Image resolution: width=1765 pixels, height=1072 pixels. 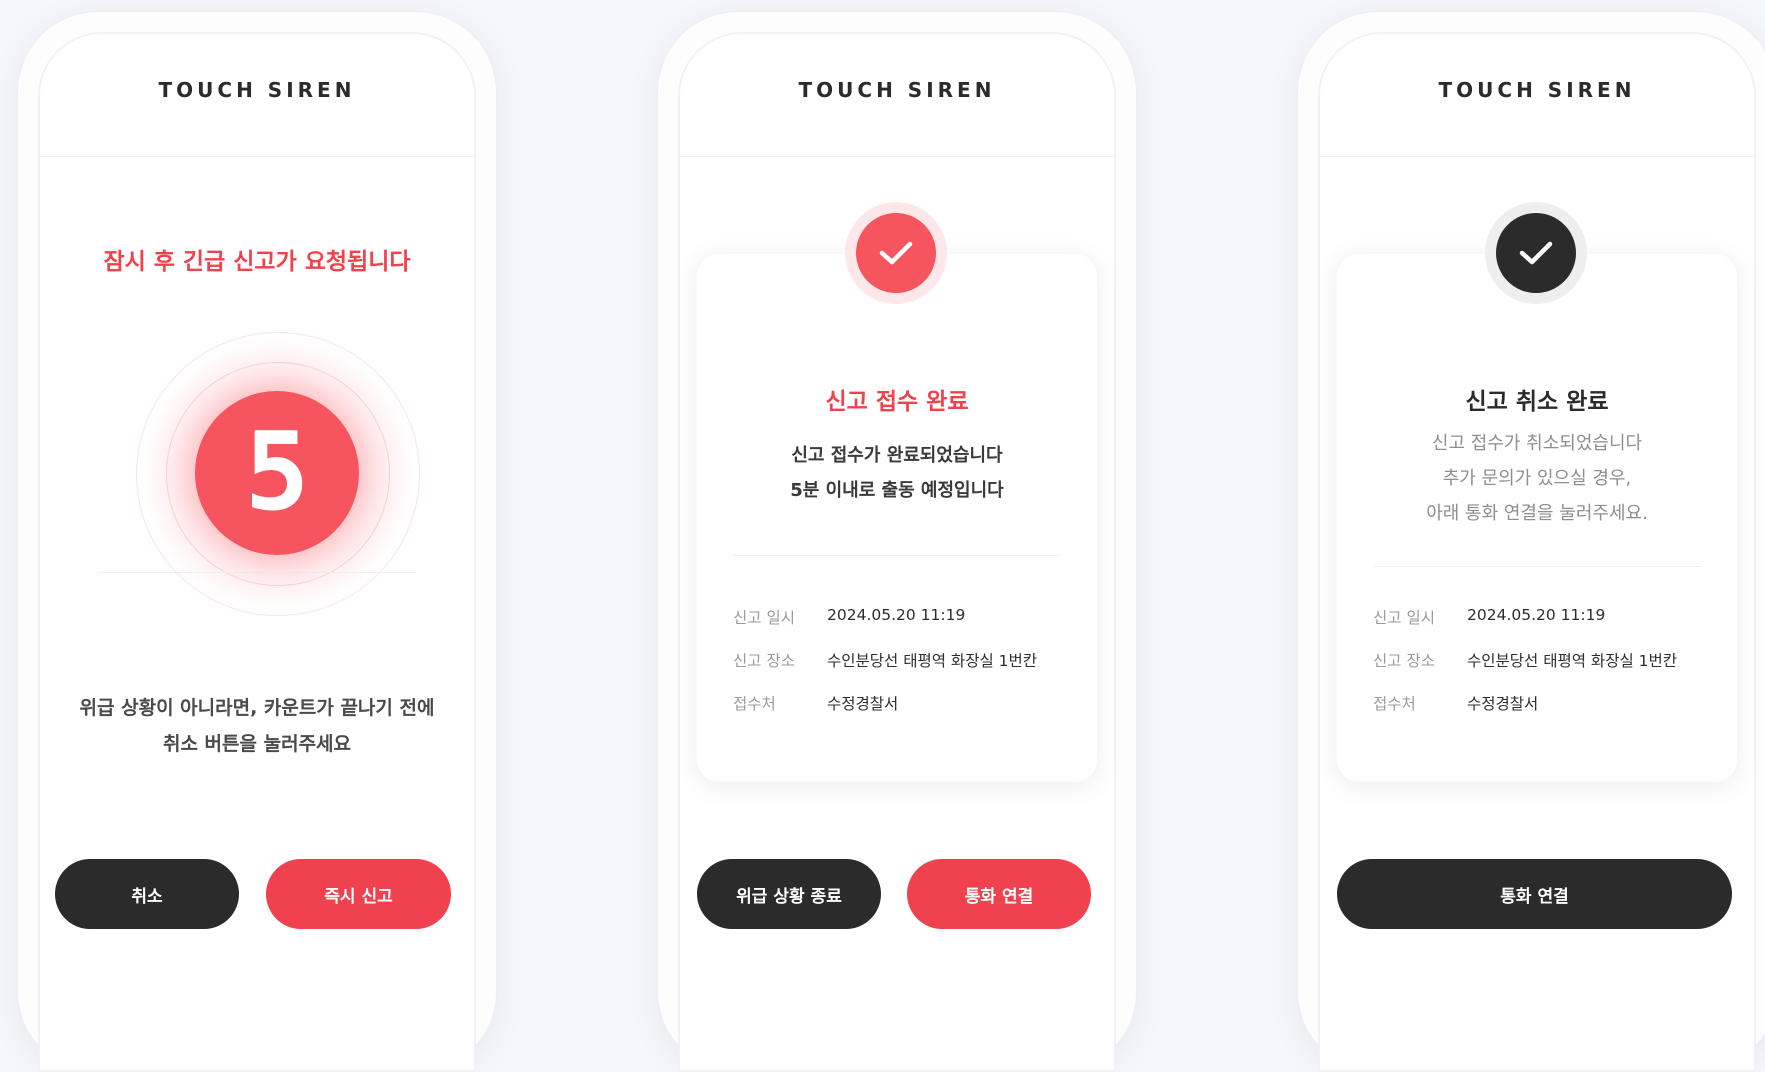 I want to click on card-message: 신고 접수가 완료되었습니다 5분 이내로 출동 예정입니다, so click(x=897, y=473).